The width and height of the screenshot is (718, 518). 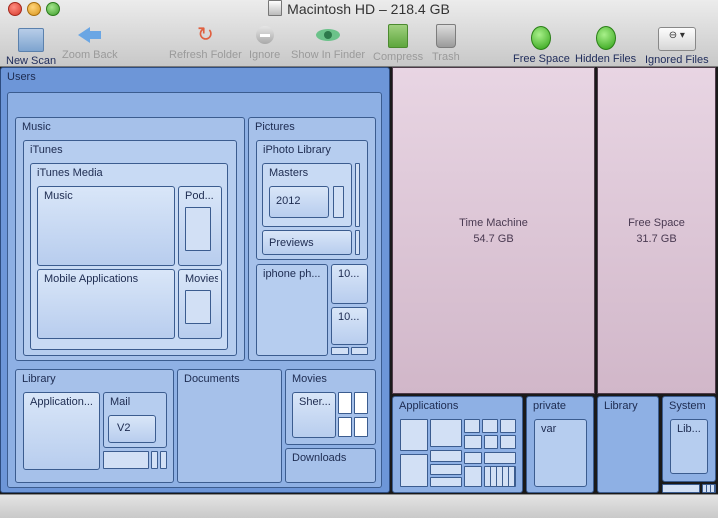 I want to click on ignored-files-popup-icon: ⊖ ▾, so click(x=676, y=39).